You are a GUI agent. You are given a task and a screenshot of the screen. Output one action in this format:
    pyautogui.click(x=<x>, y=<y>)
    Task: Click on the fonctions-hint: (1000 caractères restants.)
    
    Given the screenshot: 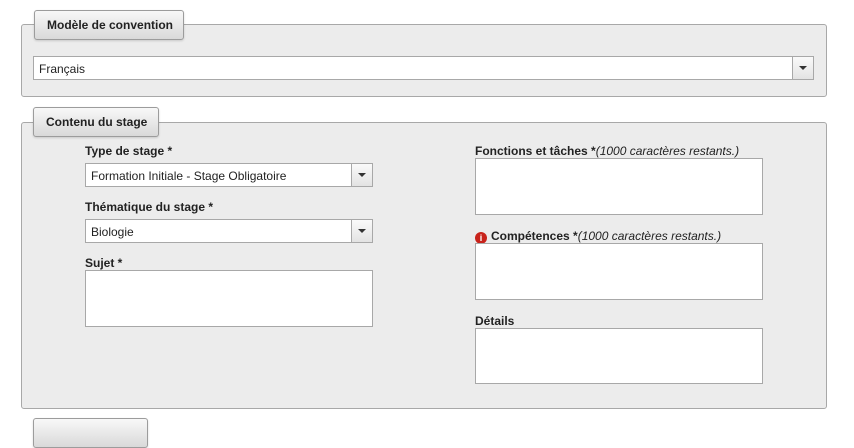 What is the action you would take?
    pyautogui.click(x=667, y=151)
    